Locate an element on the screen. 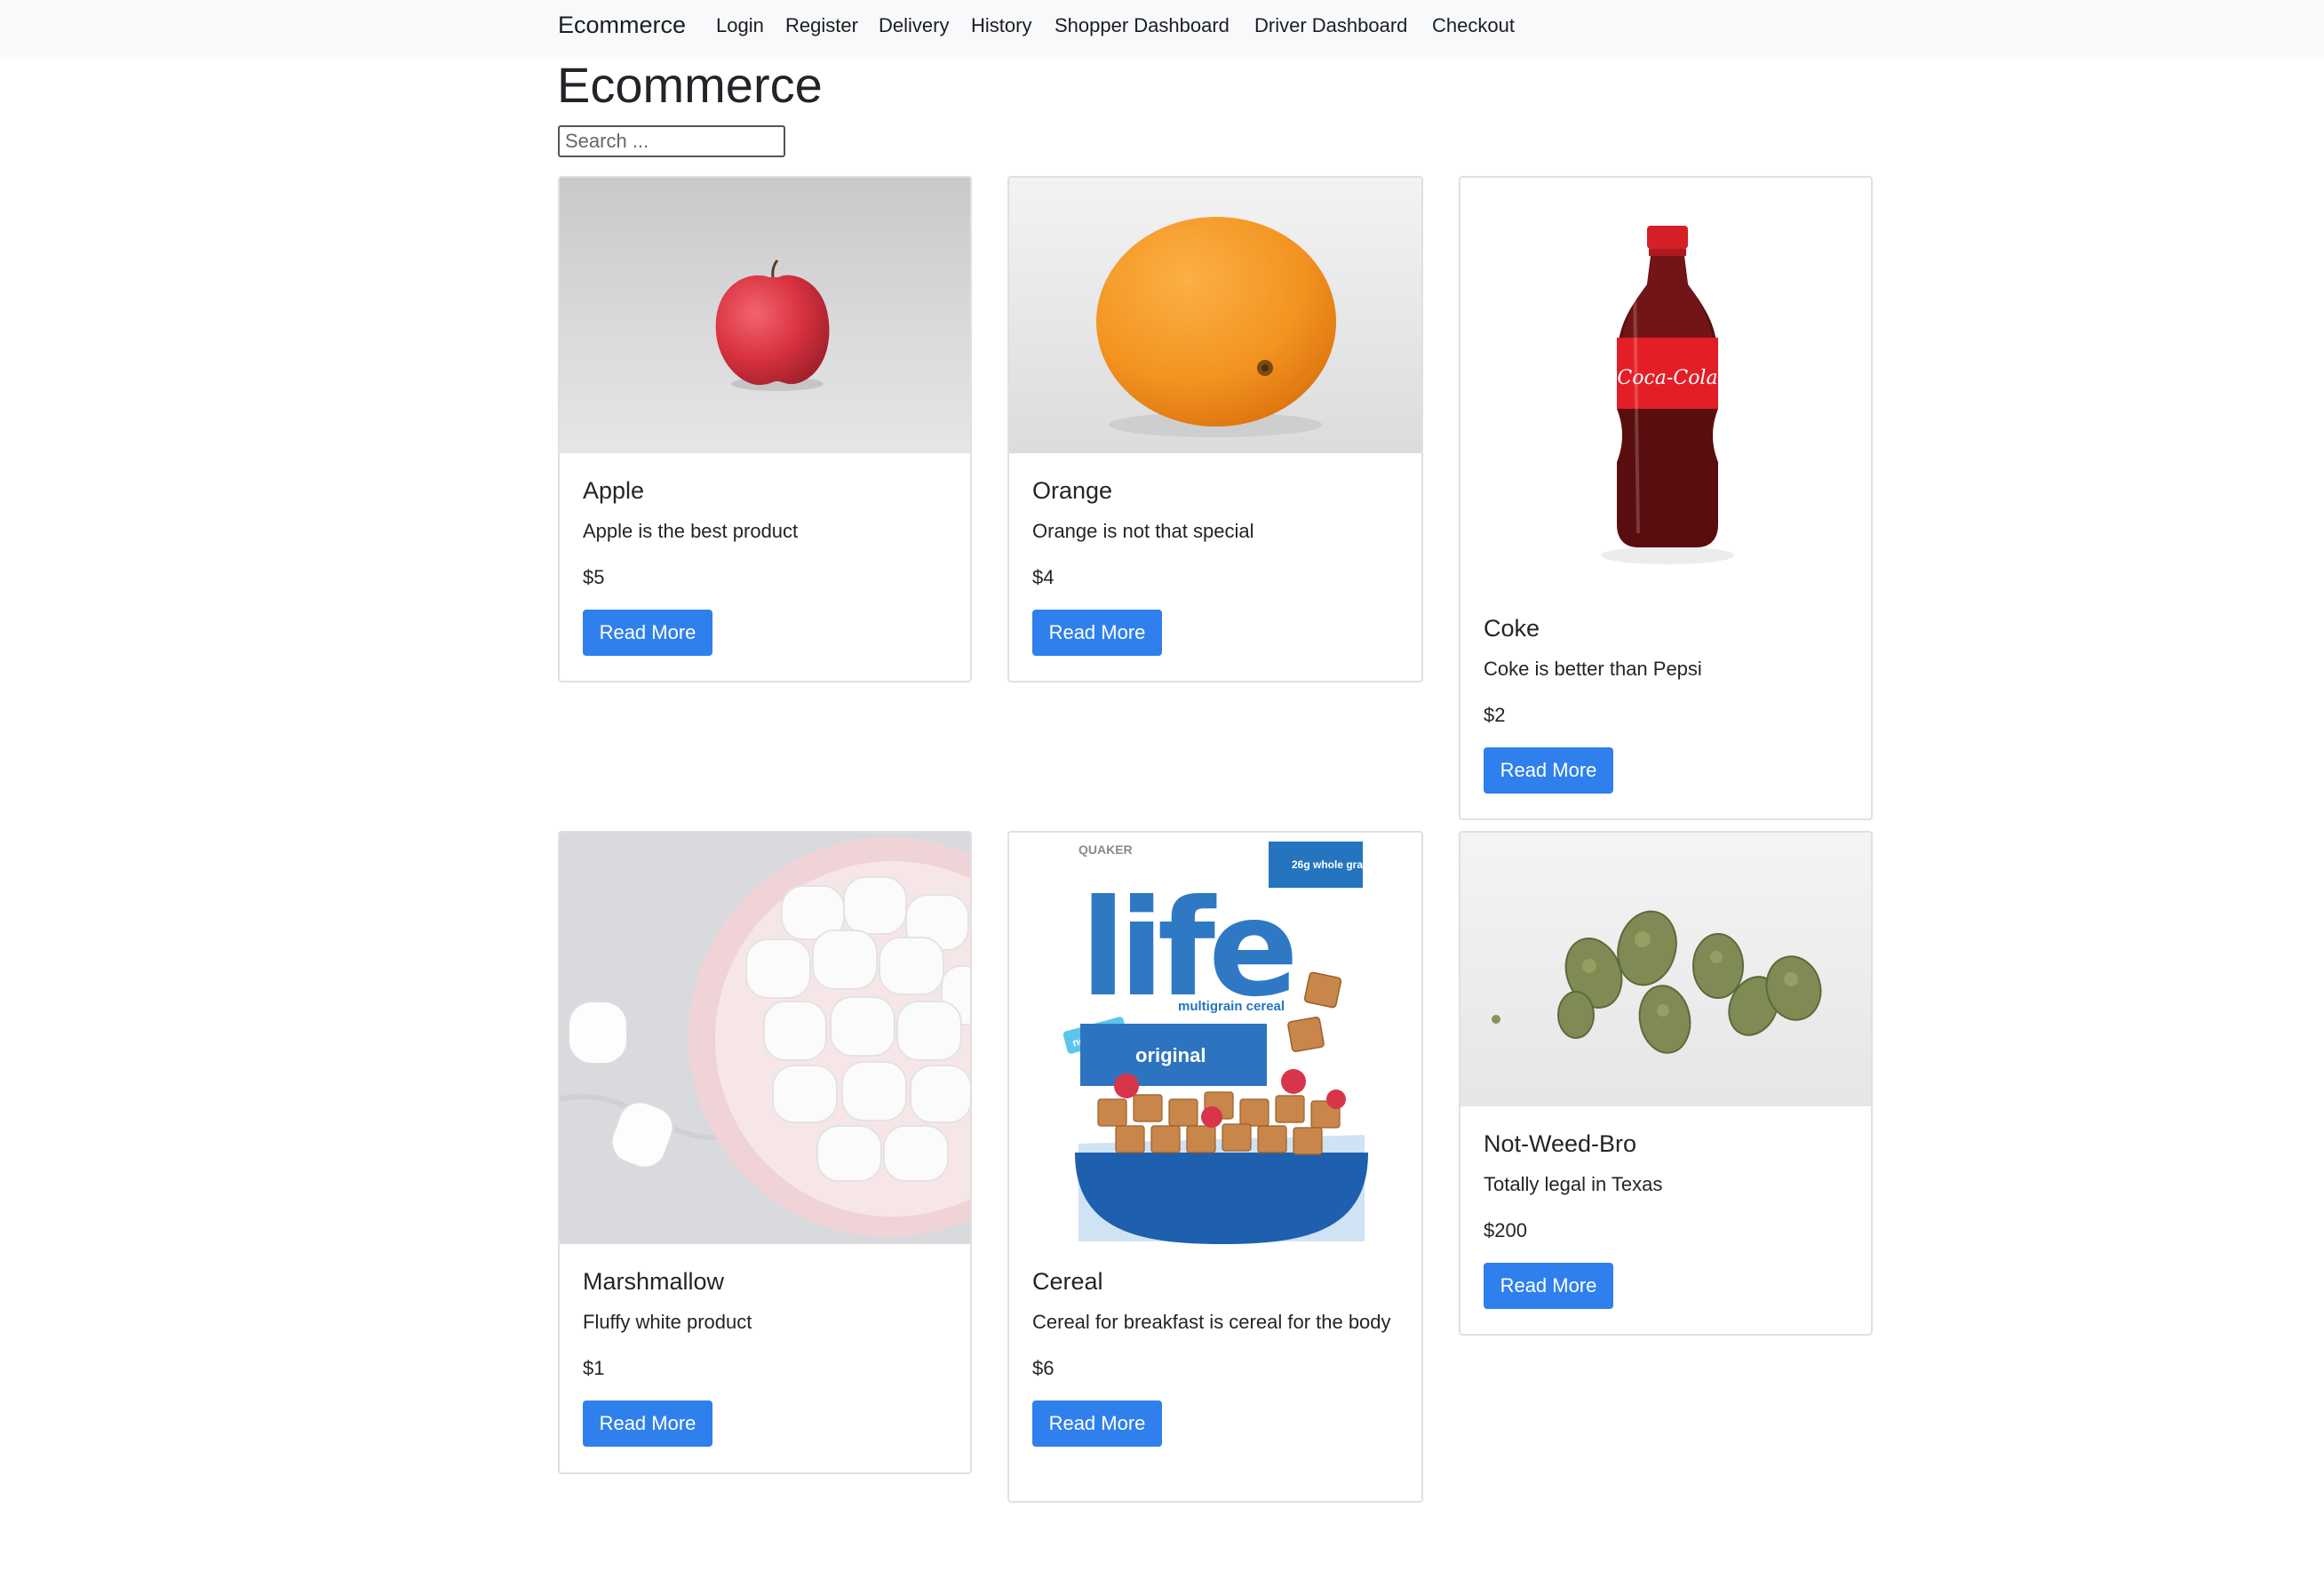 This screenshot has height=1580, width=2324. nav-link-register: Register is located at coordinates (822, 25).